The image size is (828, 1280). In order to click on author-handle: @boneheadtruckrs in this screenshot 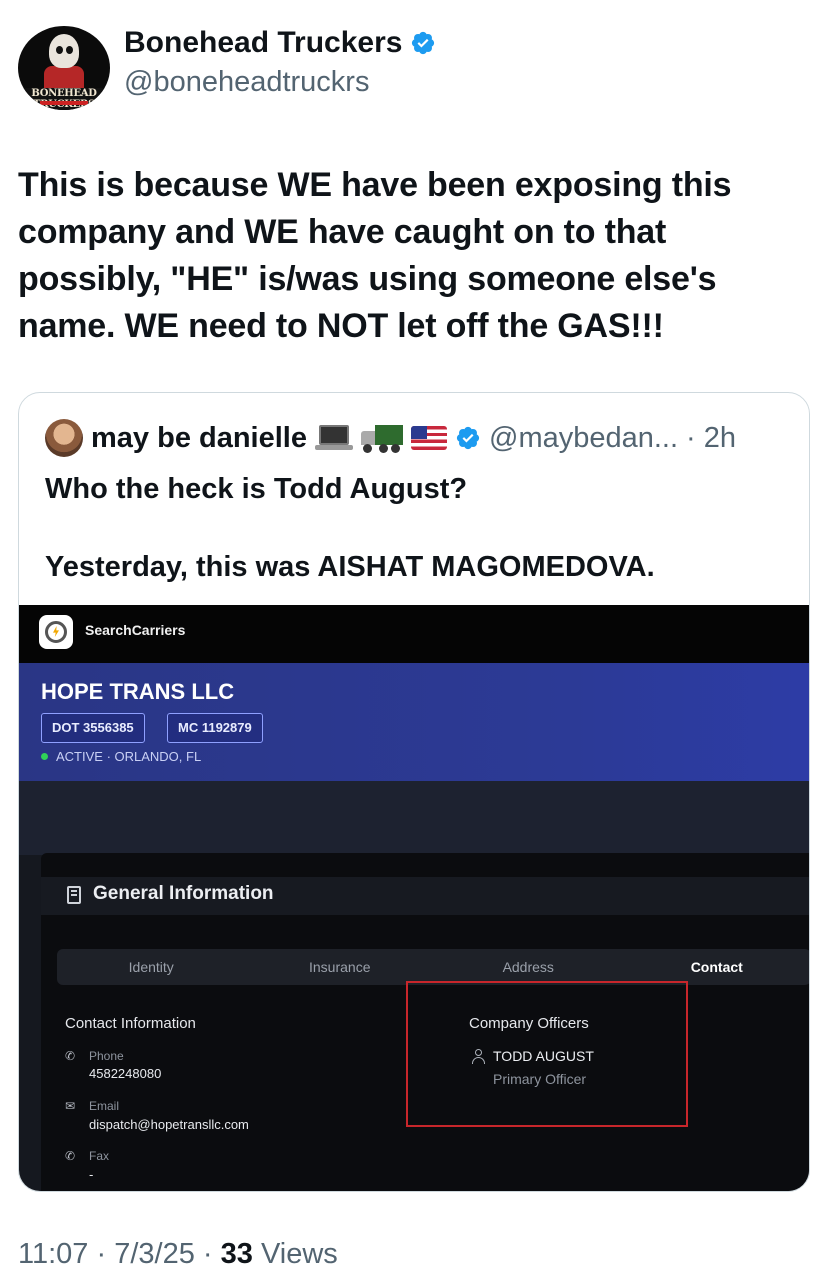, I will do `click(246, 82)`.